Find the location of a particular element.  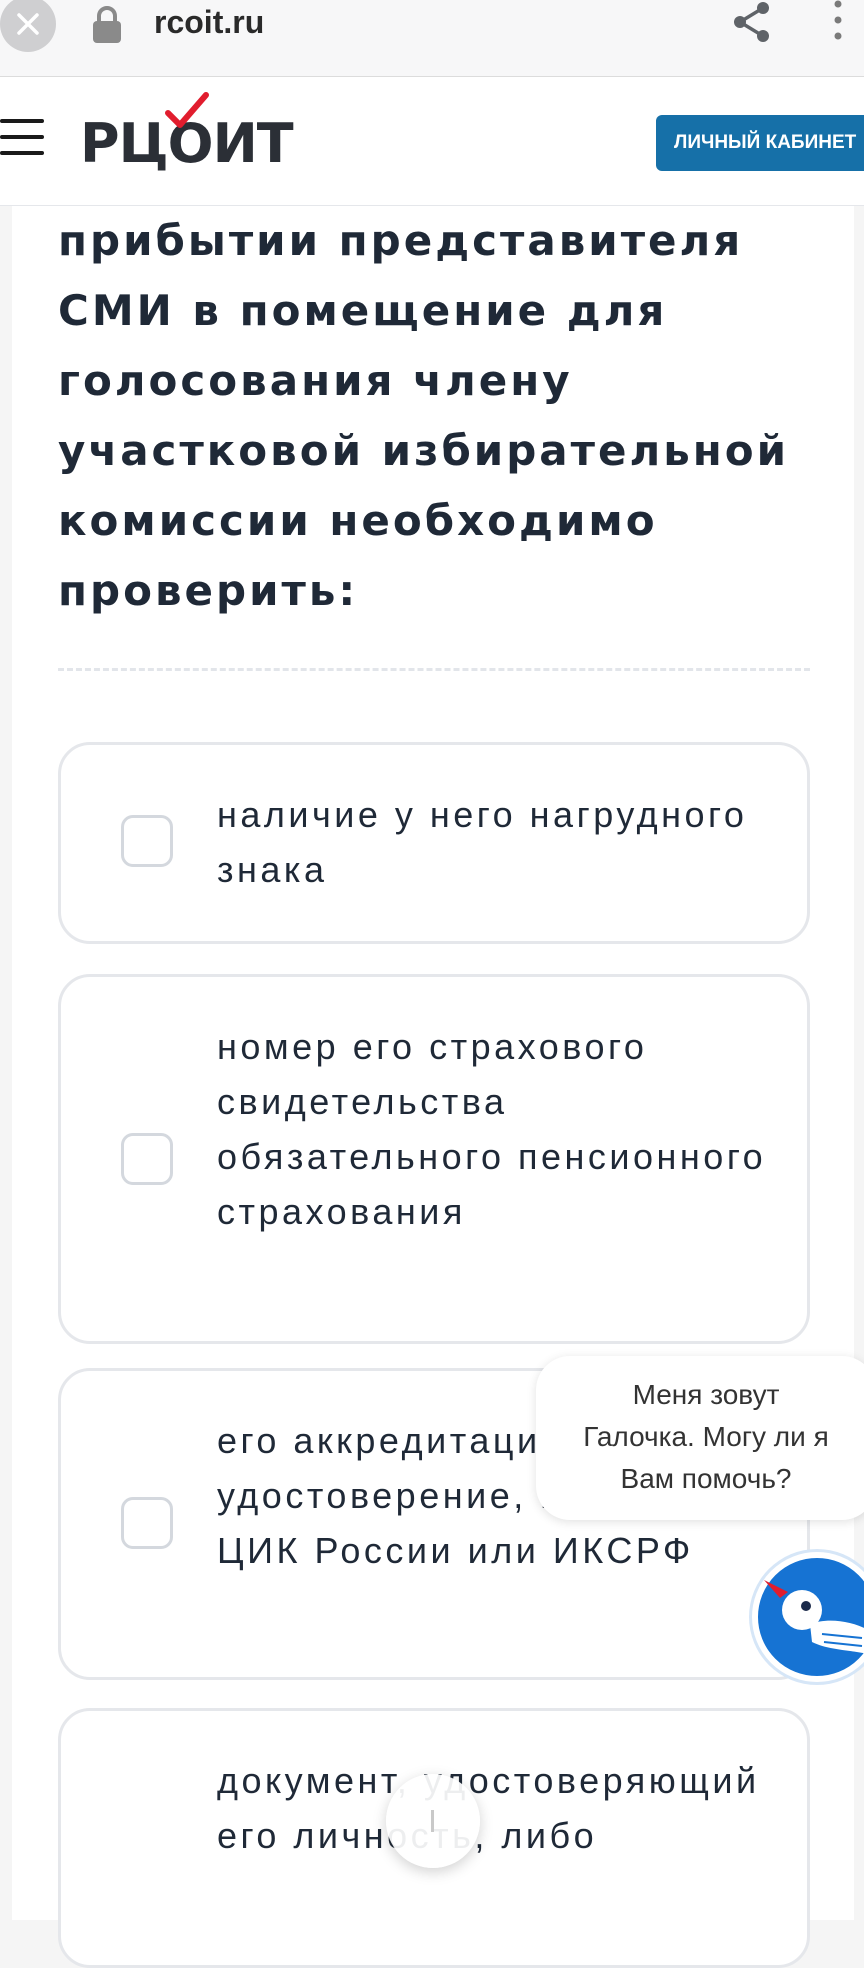

answer-option-1: наличие у него нагрудного знака is located at coordinates (434, 843).